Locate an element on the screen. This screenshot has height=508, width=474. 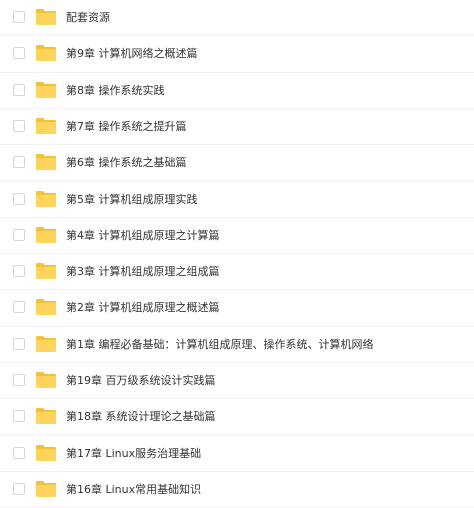
list-item: 第18章 系统设计理论之基础篇 is located at coordinates (237, 417).